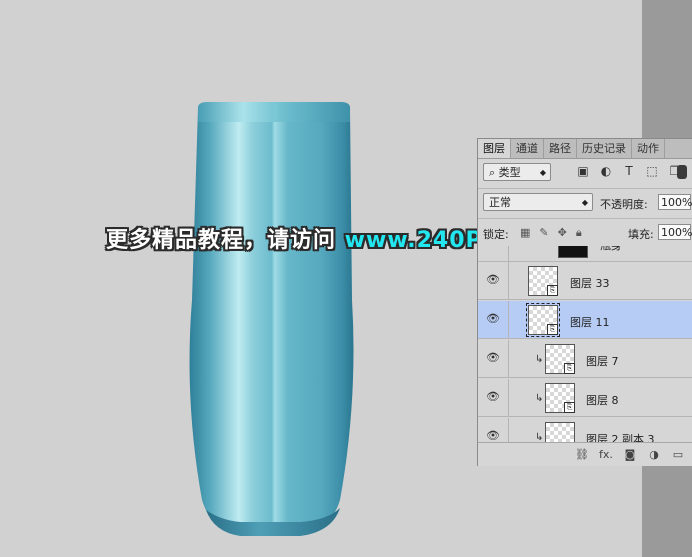  What do you see at coordinates (604, 148) in the screenshot?
I see `tab-history: 历史记录` at bounding box center [604, 148].